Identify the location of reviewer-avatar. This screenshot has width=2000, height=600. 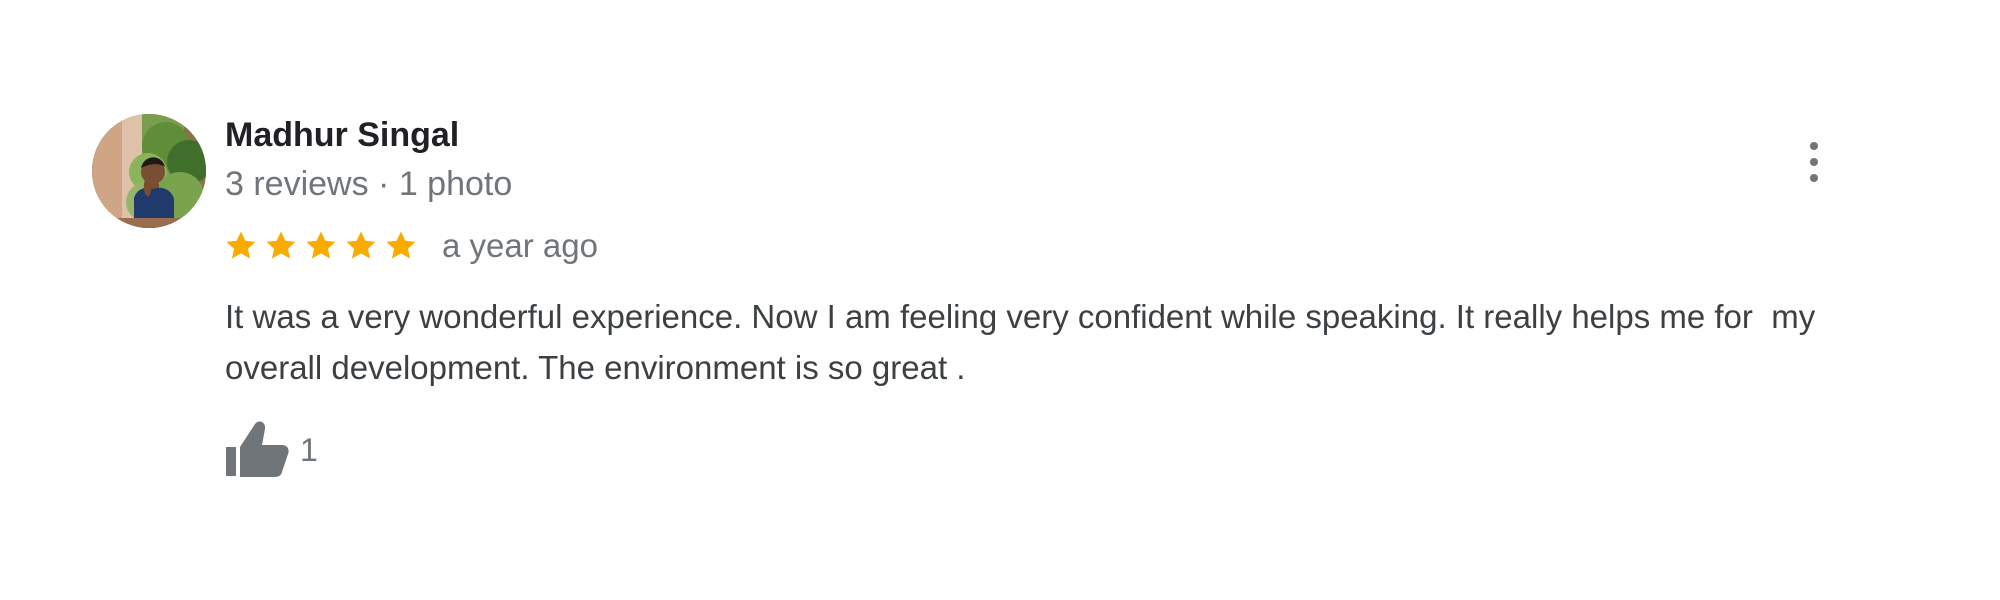
(149, 171).